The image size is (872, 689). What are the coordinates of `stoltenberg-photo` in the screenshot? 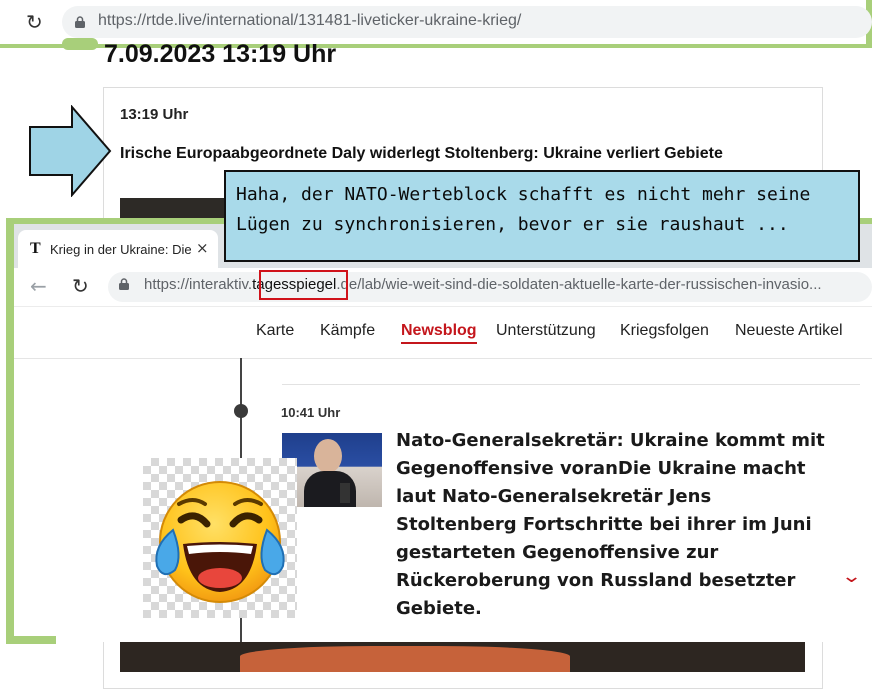 It's located at (332, 470).